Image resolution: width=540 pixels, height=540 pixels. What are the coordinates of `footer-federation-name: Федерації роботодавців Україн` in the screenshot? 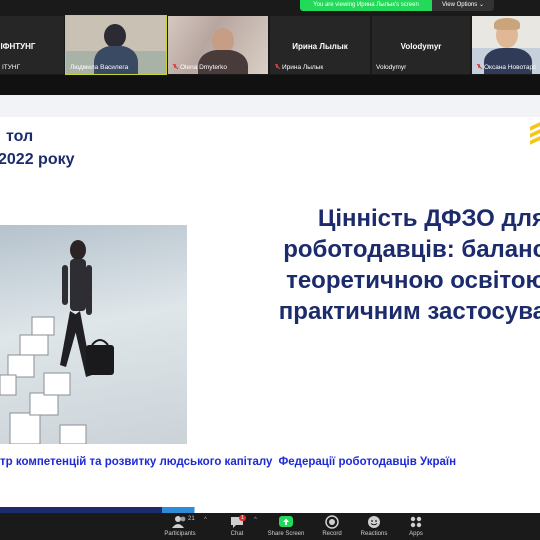 It's located at (367, 462).